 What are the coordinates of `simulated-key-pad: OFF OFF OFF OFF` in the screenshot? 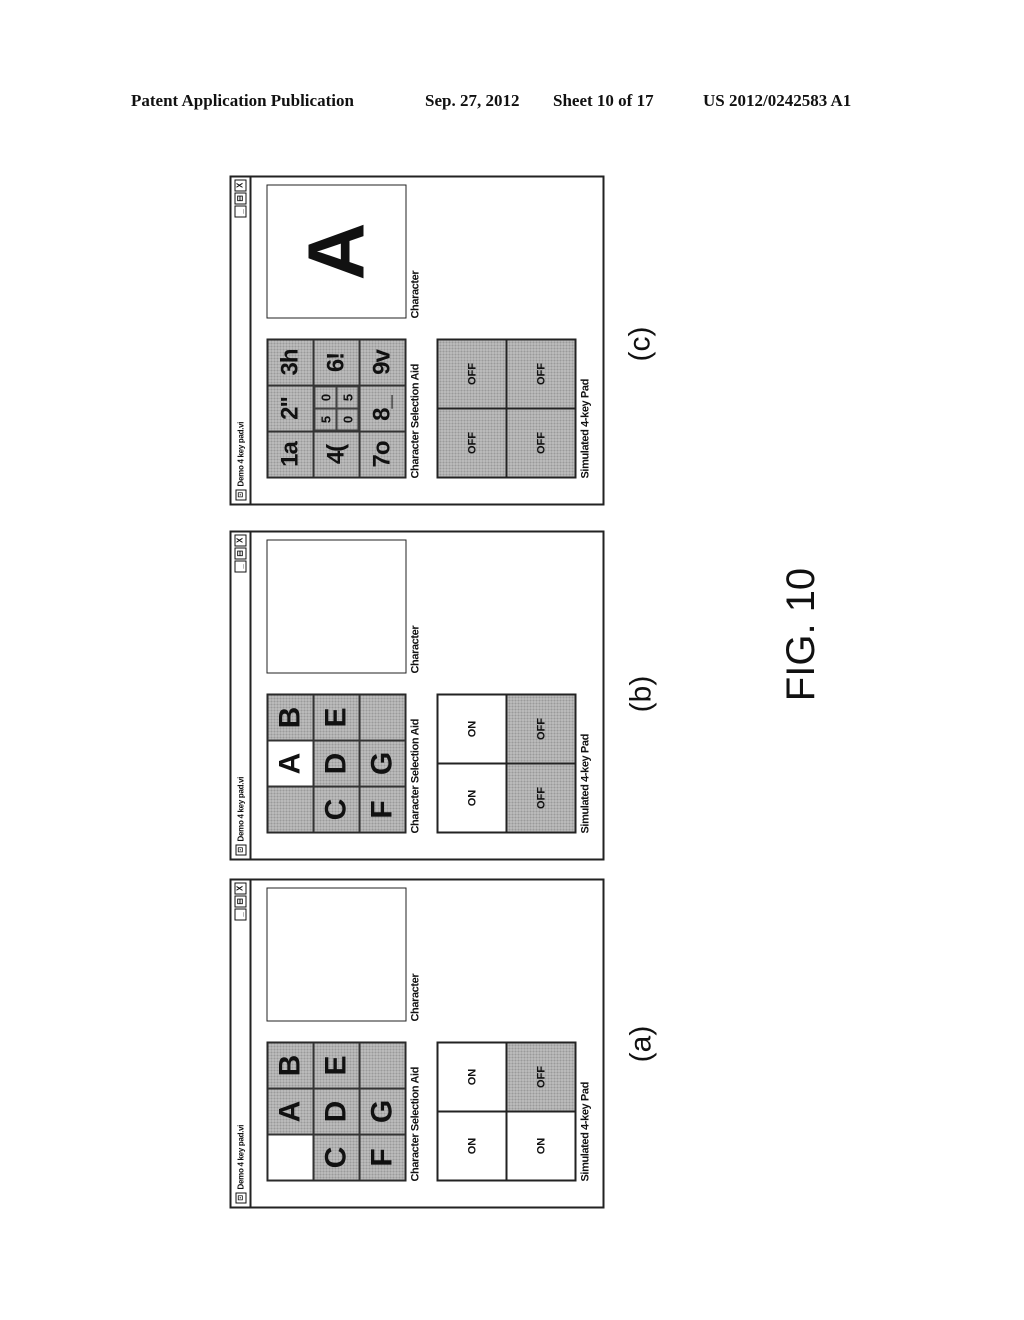 It's located at (506, 408).